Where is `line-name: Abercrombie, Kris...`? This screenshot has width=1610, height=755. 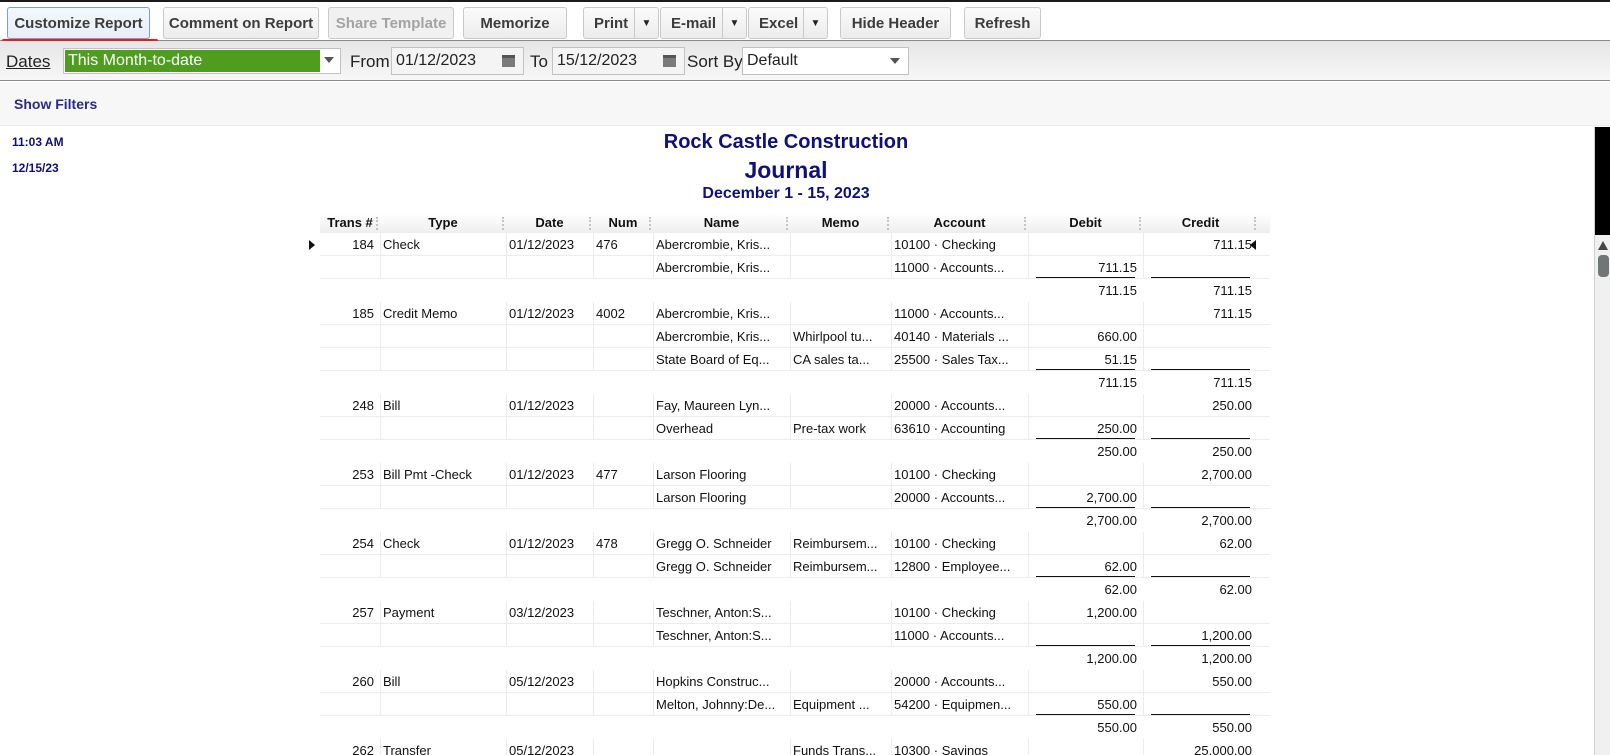
line-name: Abercrombie, Kris... is located at coordinates (713, 267).